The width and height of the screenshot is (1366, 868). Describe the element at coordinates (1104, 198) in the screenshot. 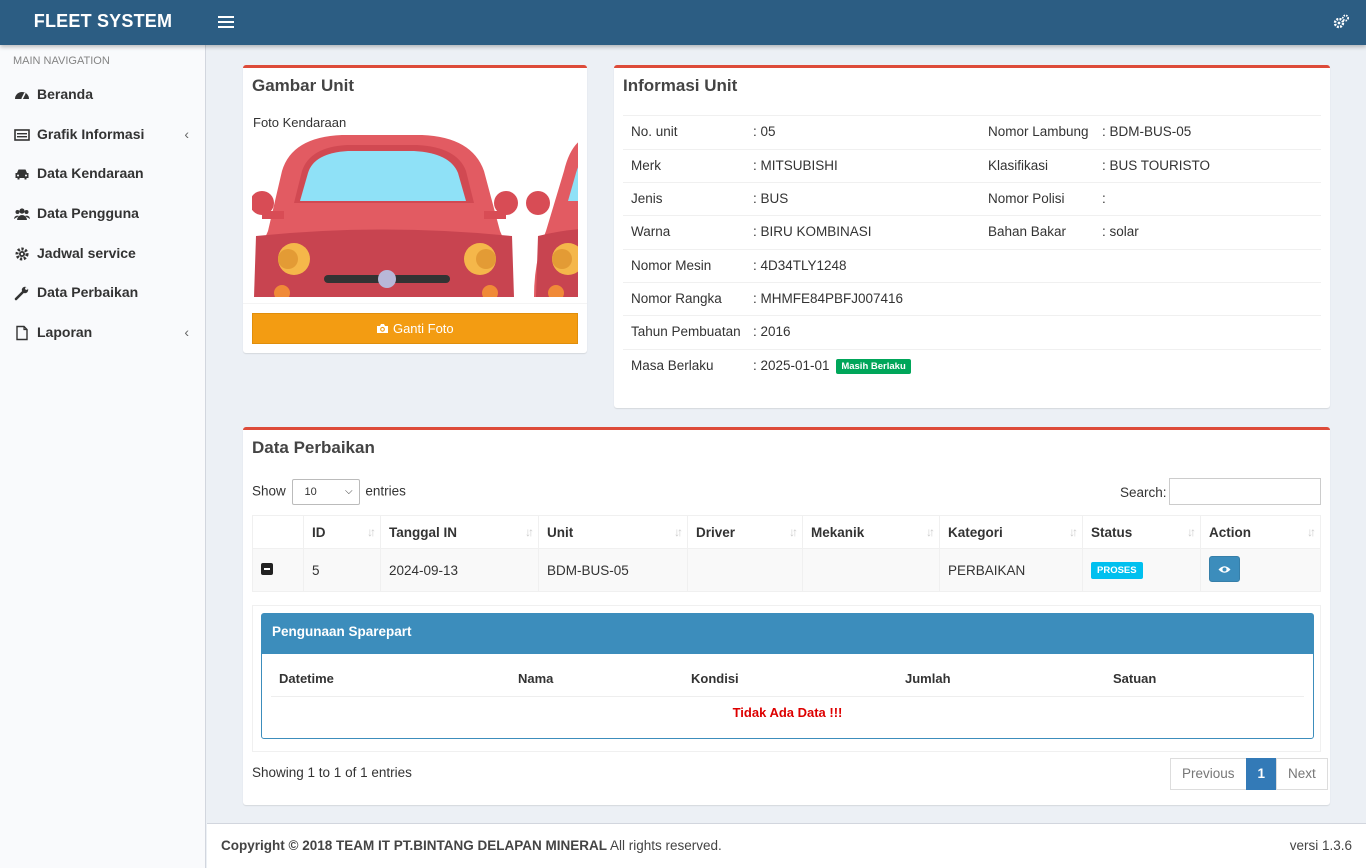

I see `info-value: :` at that location.